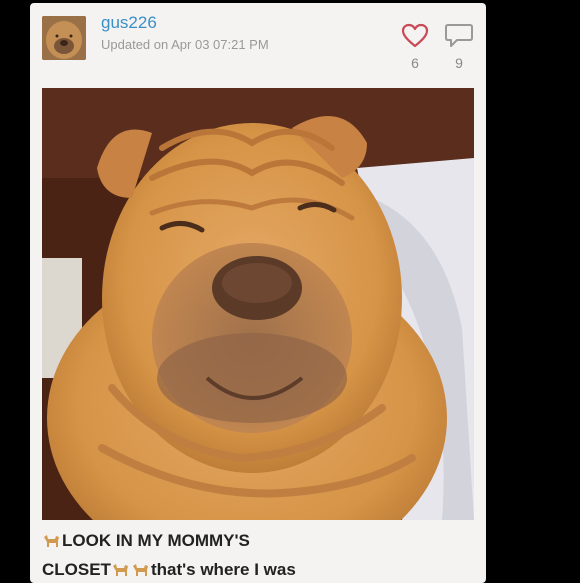 This screenshot has width=580, height=583. I want to click on like-count: 6, so click(415, 63).